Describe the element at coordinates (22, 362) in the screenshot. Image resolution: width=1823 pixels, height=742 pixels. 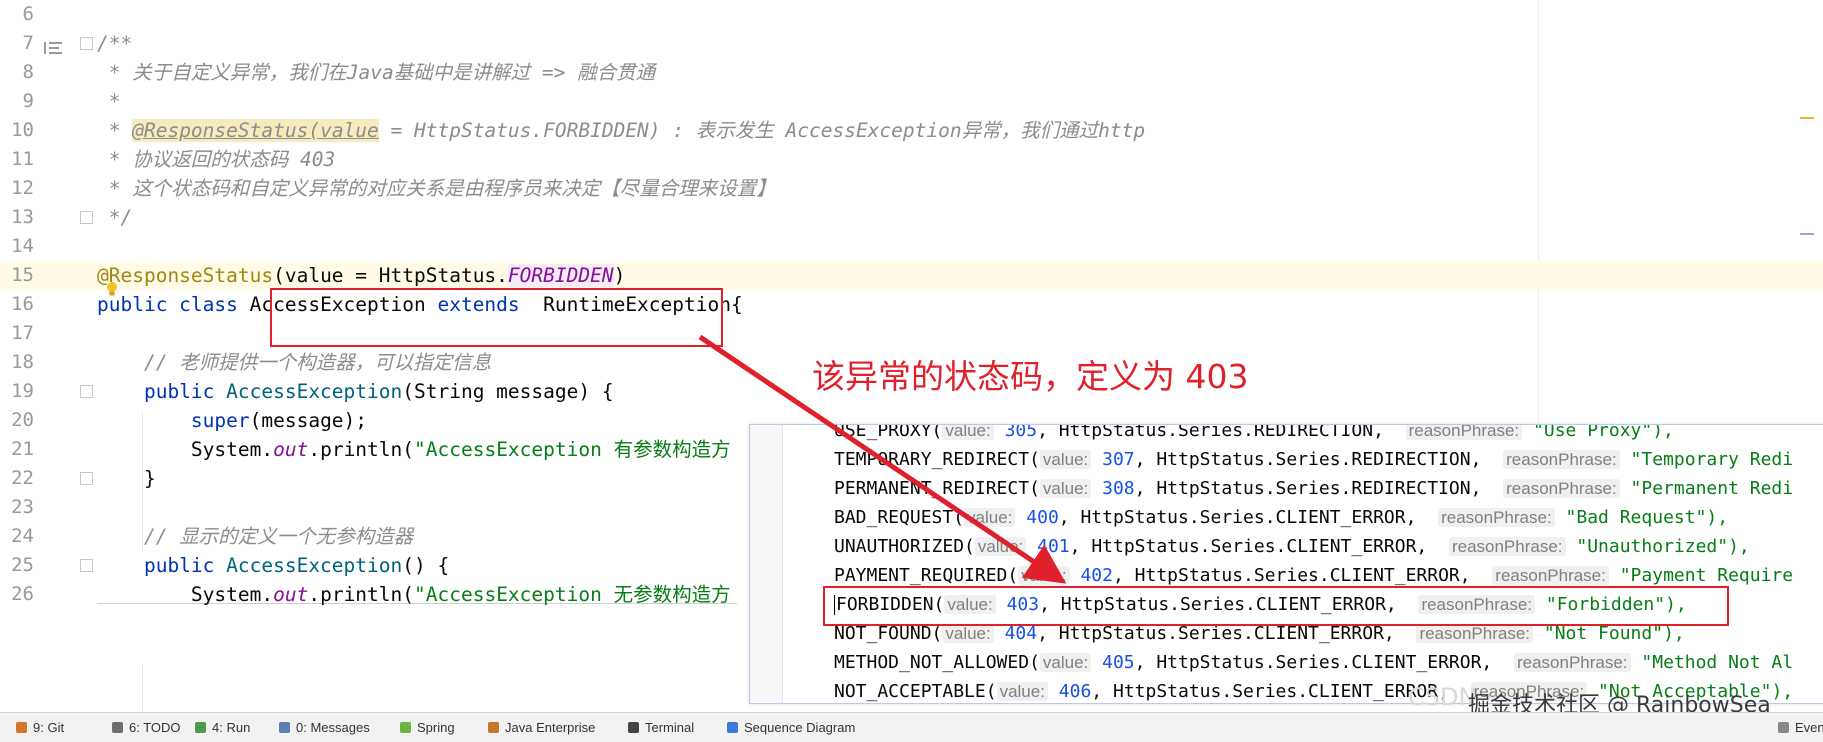
I see `line-number: 18` at that location.